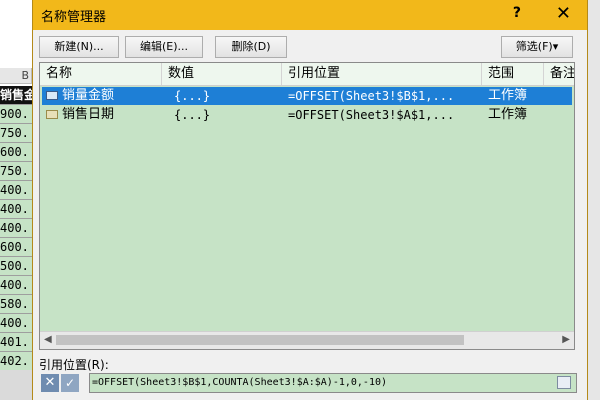  Describe the element at coordinates (70, 383) in the screenshot. I see `confirm-edit-icon: ✓` at that location.